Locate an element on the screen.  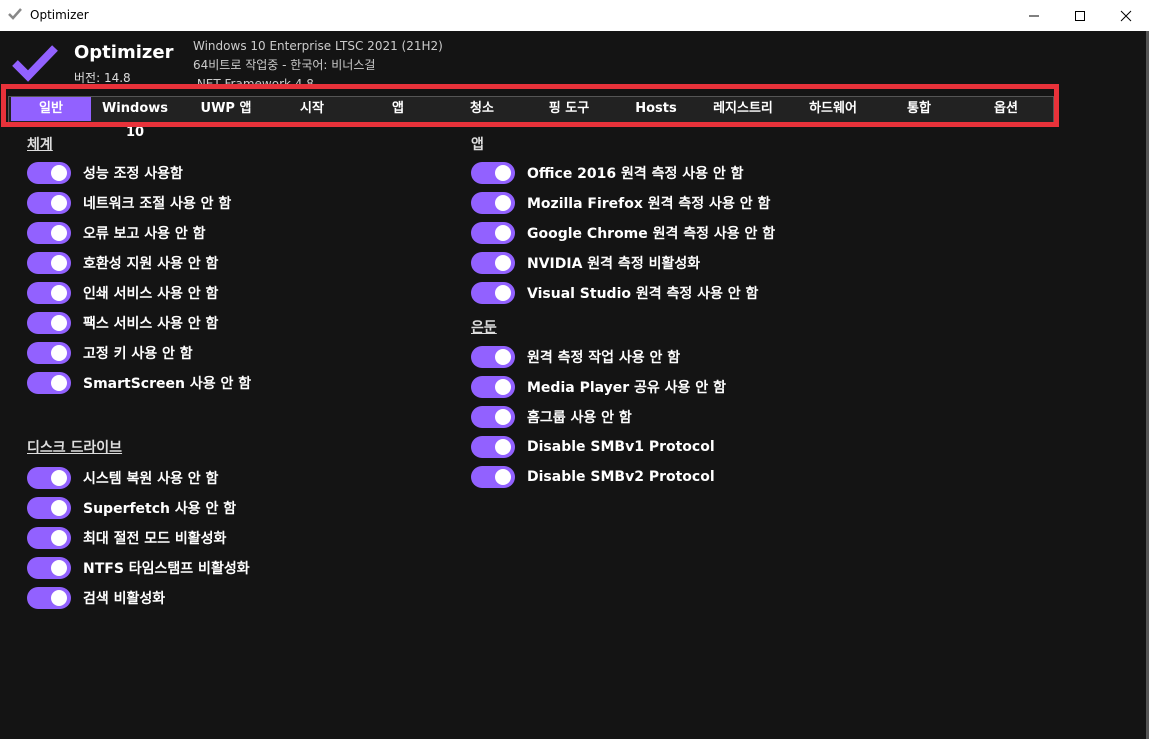
toggle-item: 오류 보고 사용 안 함 is located at coordinates (116, 233).